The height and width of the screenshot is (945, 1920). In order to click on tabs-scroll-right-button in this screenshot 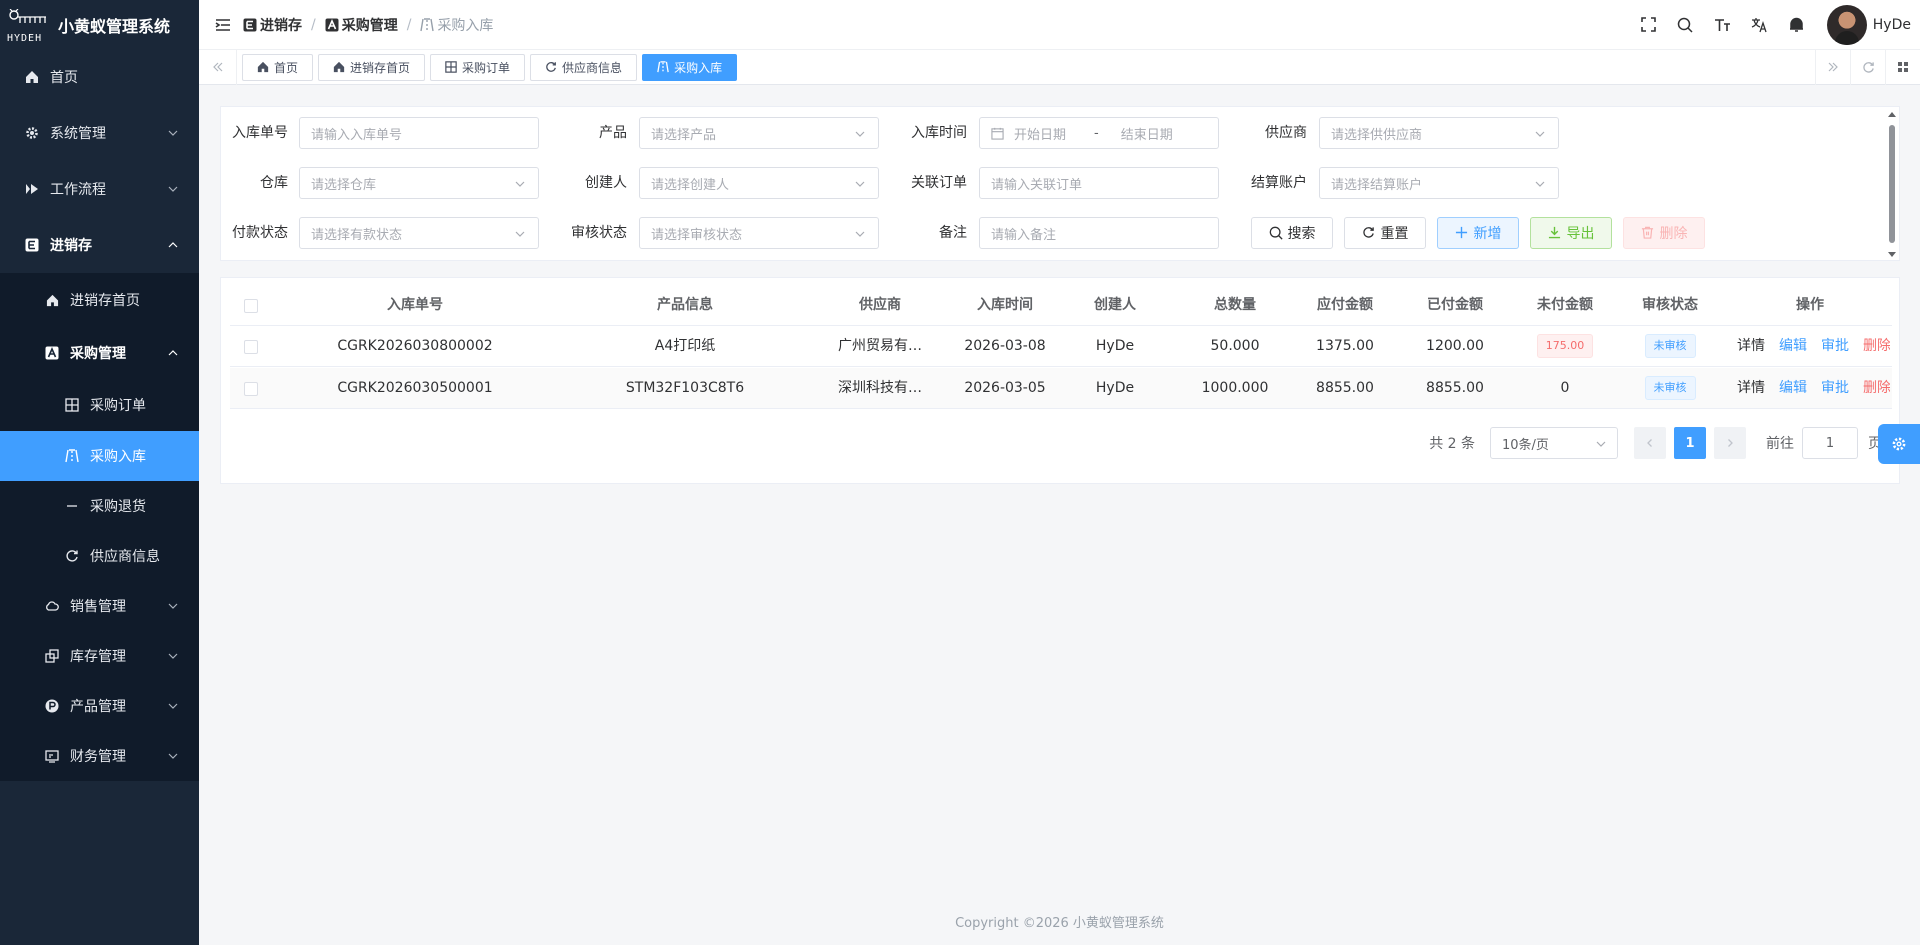, I will do `click(1832, 67)`.